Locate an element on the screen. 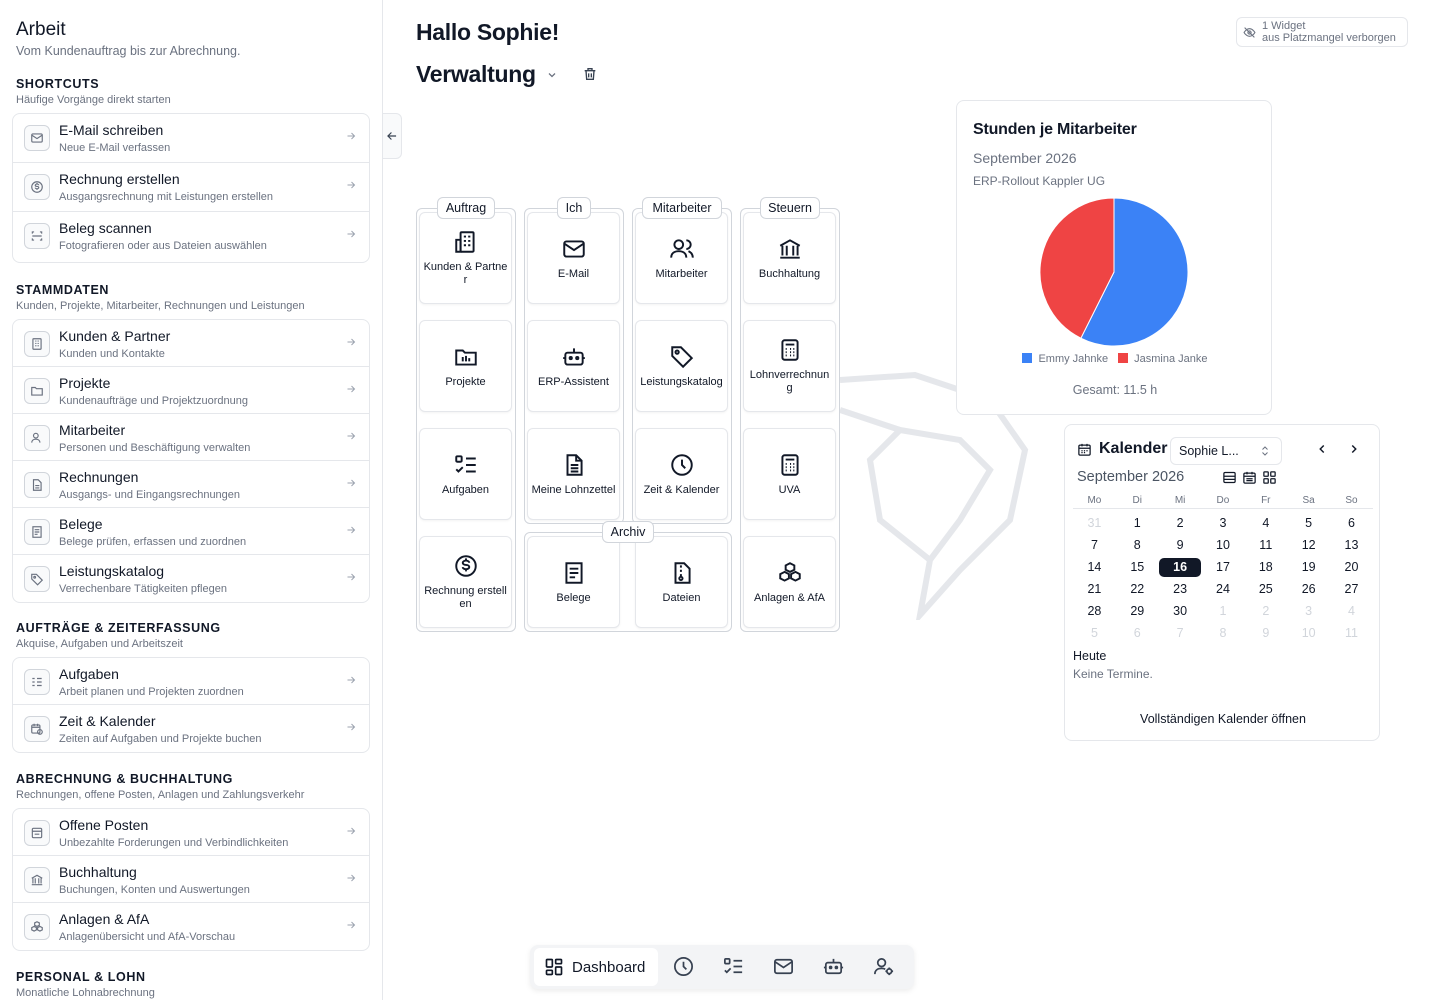 The height and width of the screenshot is (1000, 1440). collapse-sidebar-button is located at coordinates (392, 136).